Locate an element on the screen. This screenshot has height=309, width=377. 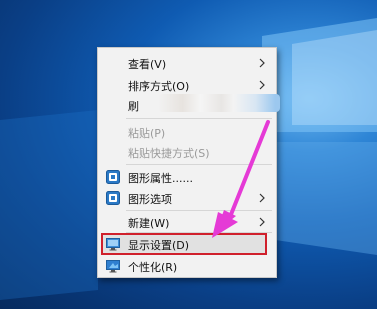
personalize-icon is located at coordinates (113, 266).